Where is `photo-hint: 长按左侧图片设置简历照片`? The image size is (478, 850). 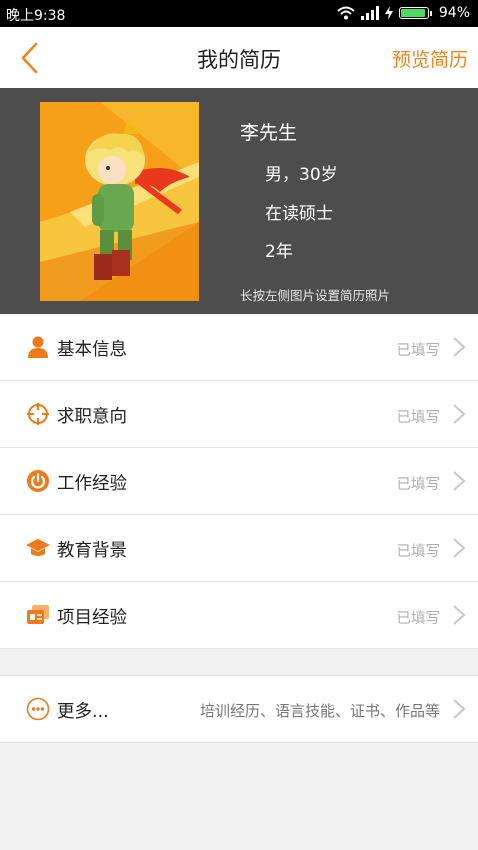 photo-hint: 长按左侧图片设置简历照片 is located at coordinates (315, 295).